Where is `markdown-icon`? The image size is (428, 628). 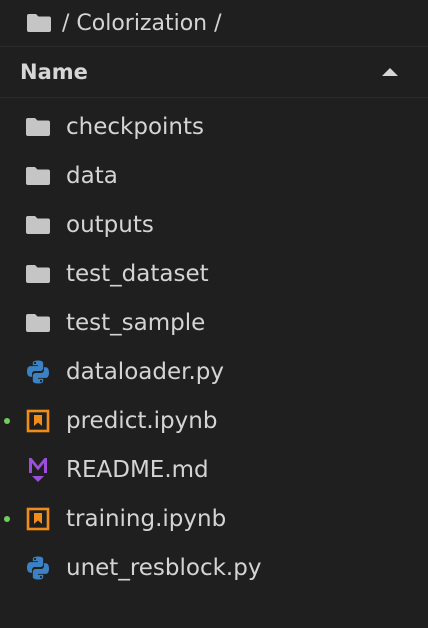
markdown-icon is located at coordinates (38, 470).